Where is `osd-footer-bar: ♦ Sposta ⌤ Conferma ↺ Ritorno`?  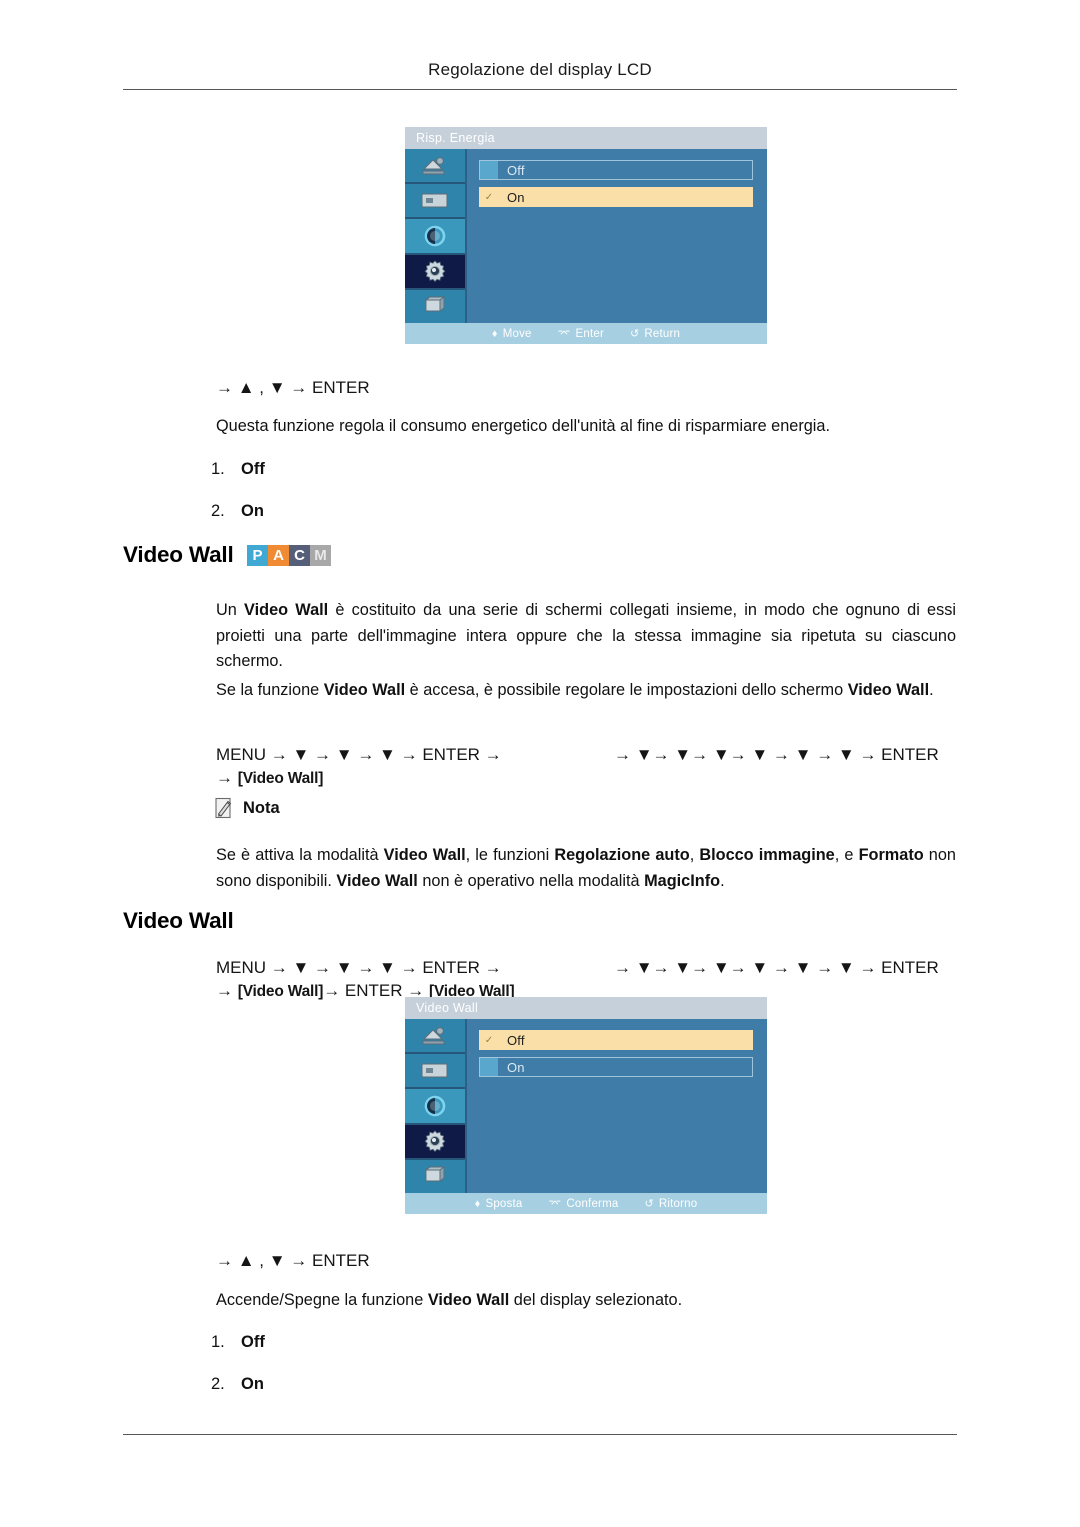 osd-footer-bar: ♦ Sposta ⌤ Conferma ↺ Ritorno is located at coordinates (586, 1203).